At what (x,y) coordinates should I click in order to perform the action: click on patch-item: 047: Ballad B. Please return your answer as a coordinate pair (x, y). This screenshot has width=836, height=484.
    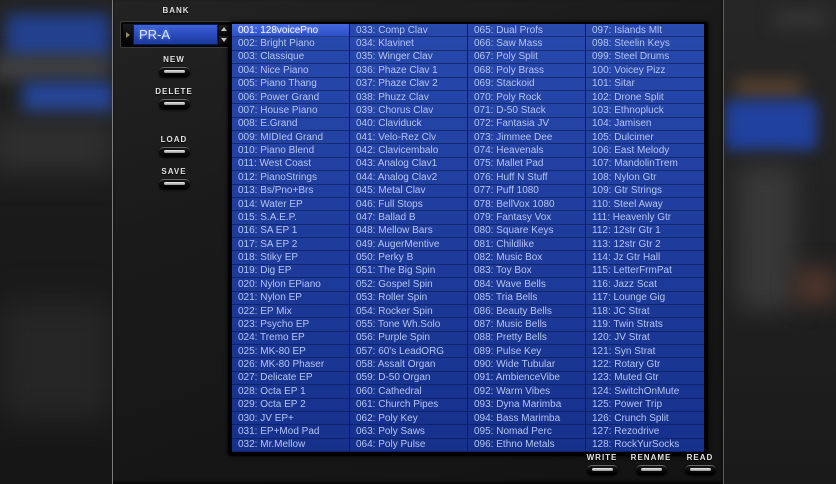
    Looking at the image, I should click on (408, 218).